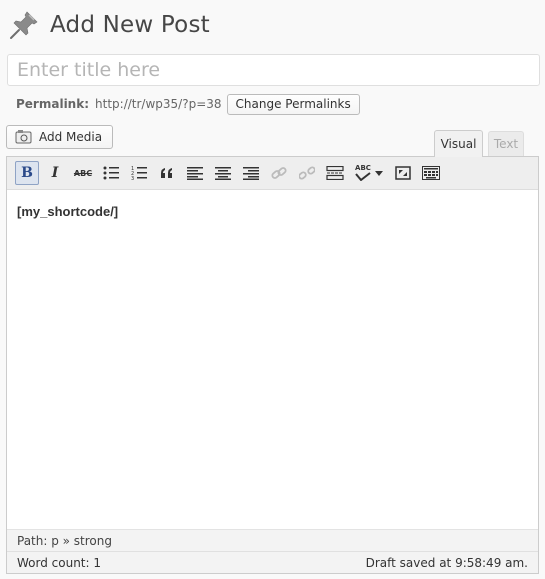  Describe the element at coordinates (293, 104) in the screenshot. I see `change-permalinks-button: Change Permalinks` at that location.